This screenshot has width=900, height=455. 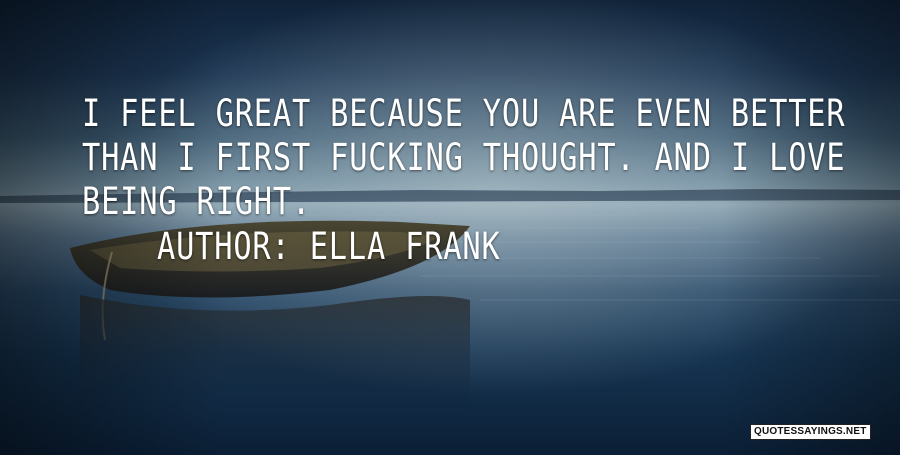 What do you see at coordinates (329, 246) in the screenshot?
I see `quote-author: AUTHOR: ELLA FRANK` at bounding box center [329, 246].